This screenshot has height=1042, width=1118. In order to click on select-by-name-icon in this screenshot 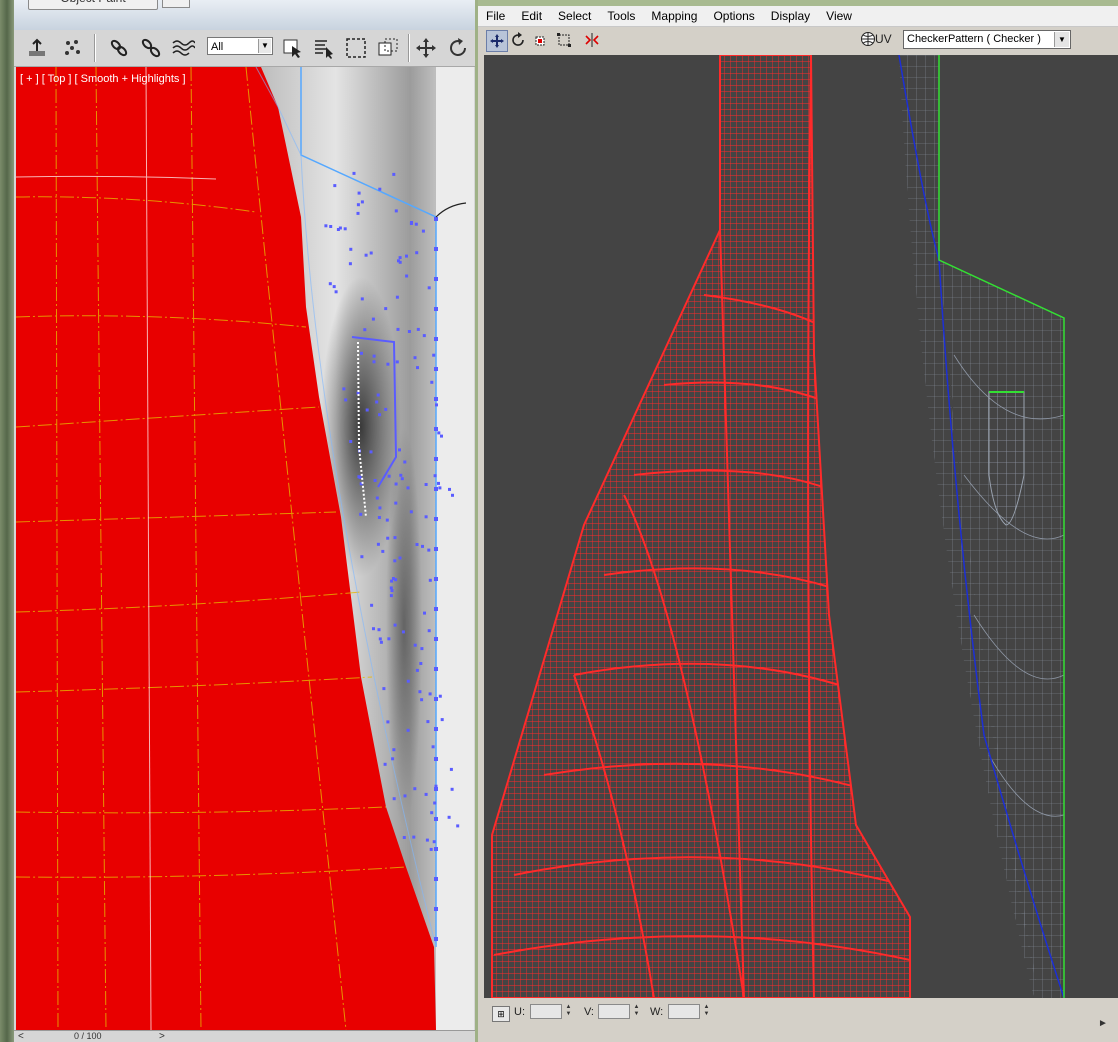, I will do `click(324, 48)`.